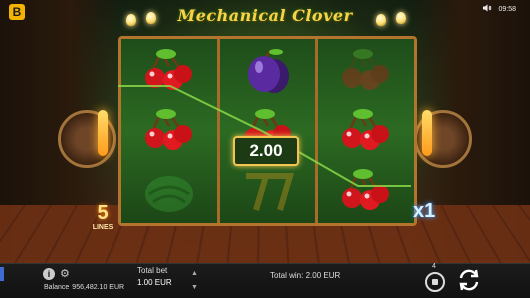 This screenshot has height=298, width=530. What do you see at coordinates (17, 12) in the screenshot?
I see `brand-logo: B` at bounding box center [17, 12].